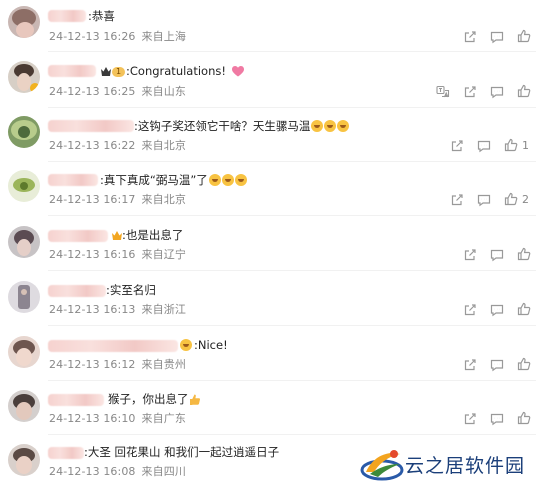  Describe the element at coordinates (176, 71) in the screenshot. I see `comment-text: :Congratulations!` at that location.